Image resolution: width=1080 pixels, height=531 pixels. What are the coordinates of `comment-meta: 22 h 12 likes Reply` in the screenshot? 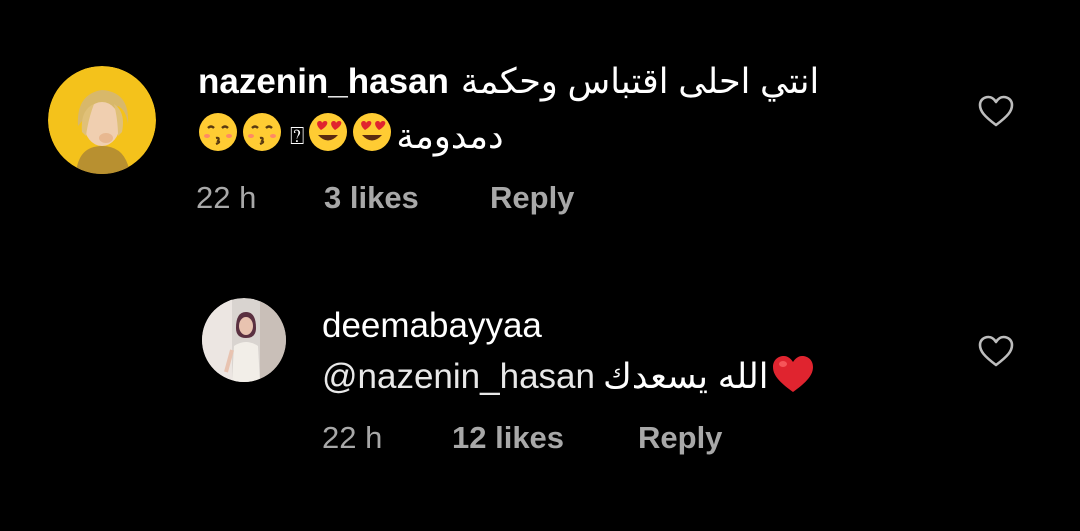 It's located at (522, 438).